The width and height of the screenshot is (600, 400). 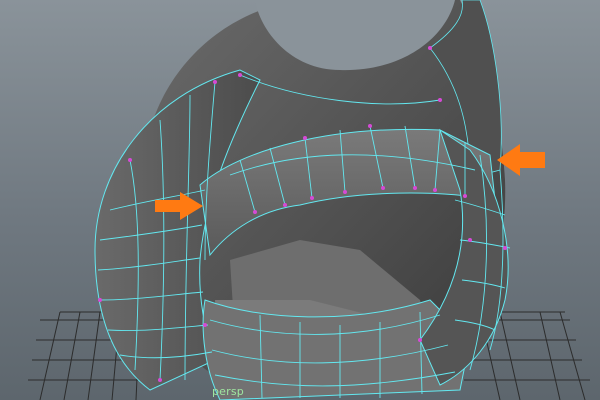 I want to click on camera-label: persp, so click(x=228, y=391).